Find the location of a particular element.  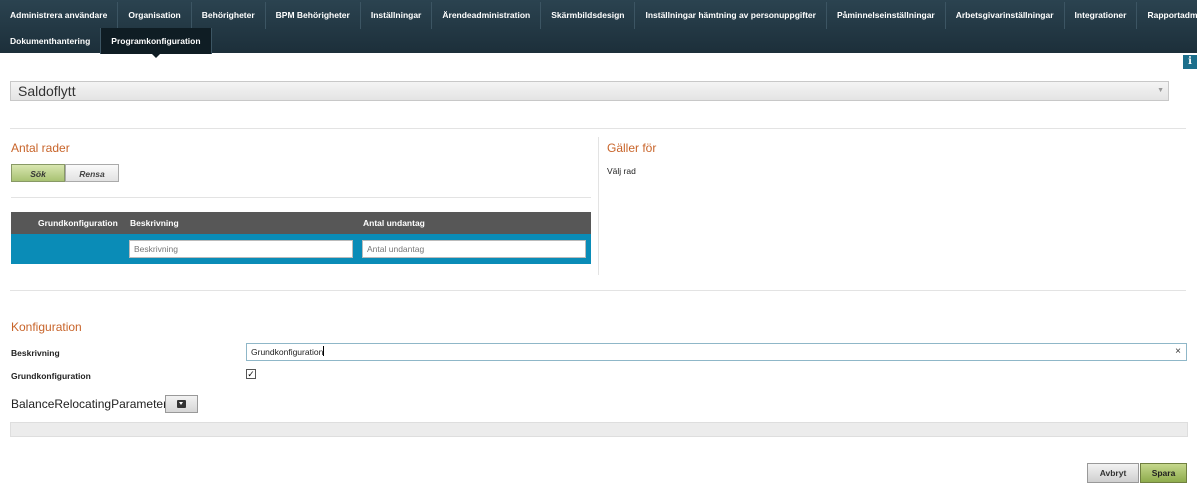

grundkonfiguration-label: Grundkonfiguration is located at coordinates (51, 376).